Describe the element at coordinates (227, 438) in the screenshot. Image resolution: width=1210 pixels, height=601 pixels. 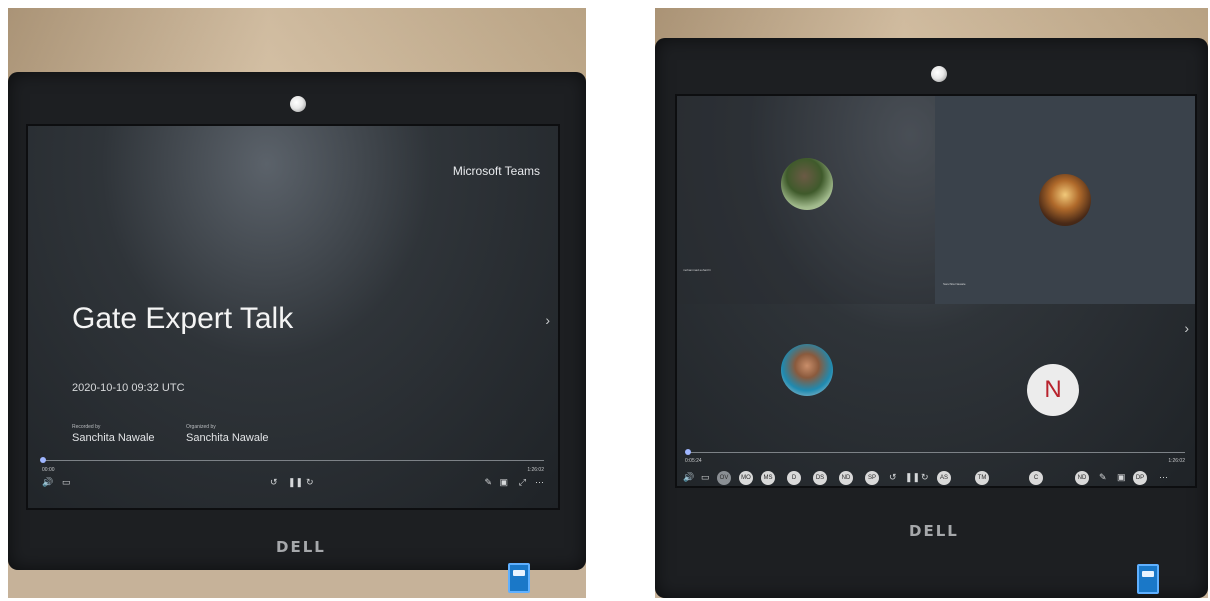
I see `organized-by-name: Sanchita Nawale` at that location.